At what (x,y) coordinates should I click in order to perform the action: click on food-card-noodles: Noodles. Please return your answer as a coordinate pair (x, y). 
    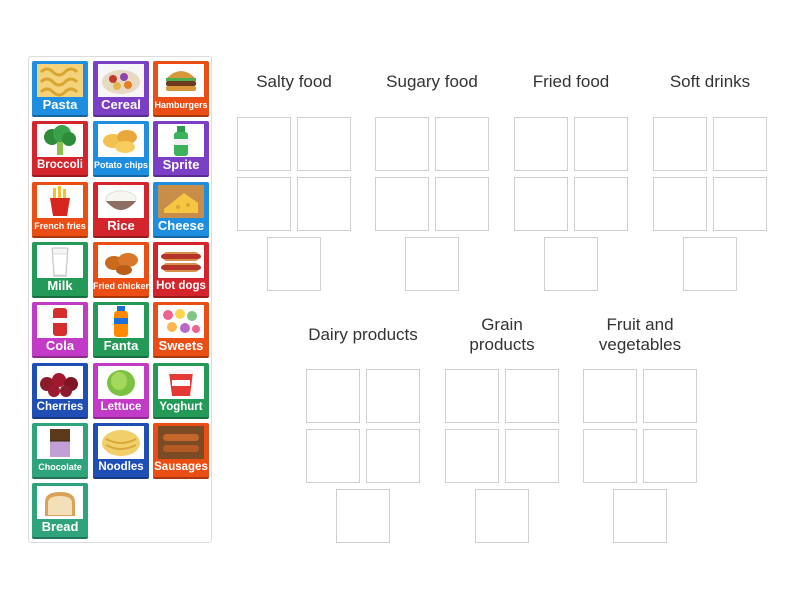
    Looking at the image, I should click on (121, 450).